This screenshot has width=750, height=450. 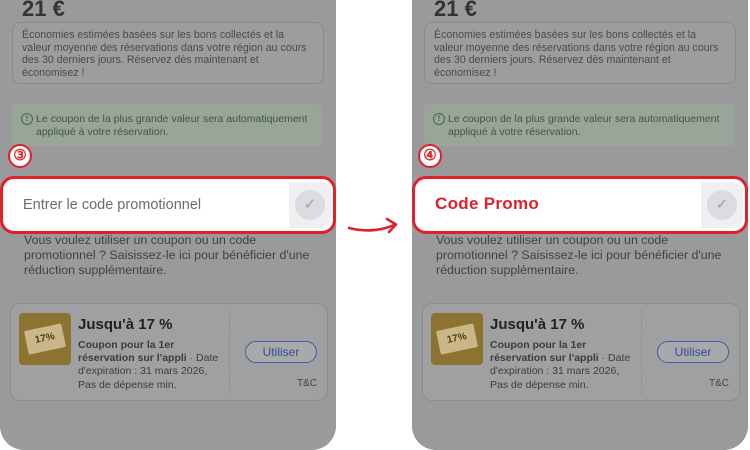 I want to click on arrow-right-icon, so click(x=372, y=225).